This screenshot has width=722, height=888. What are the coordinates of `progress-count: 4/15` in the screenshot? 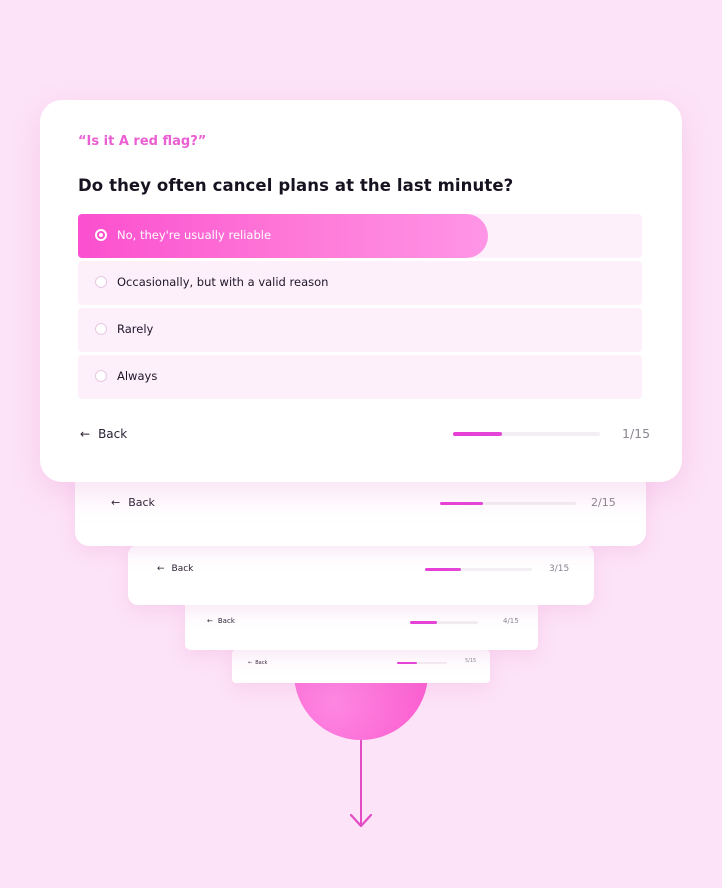 It's located at (511, 621).